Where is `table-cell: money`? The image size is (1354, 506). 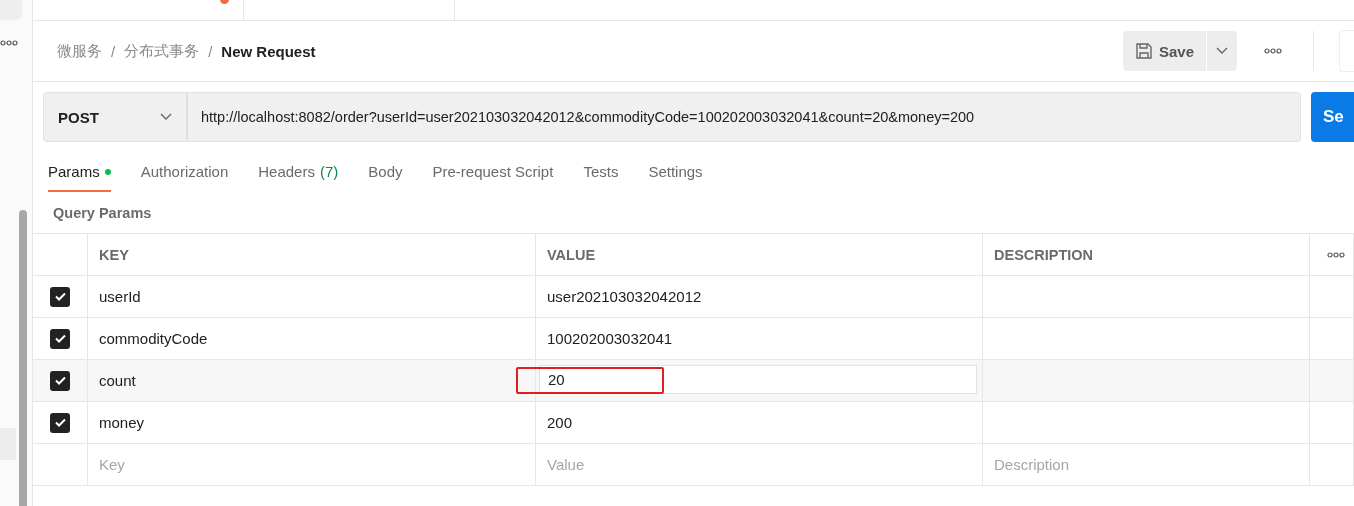
table-cell: money is located at coordinates (312, 422).